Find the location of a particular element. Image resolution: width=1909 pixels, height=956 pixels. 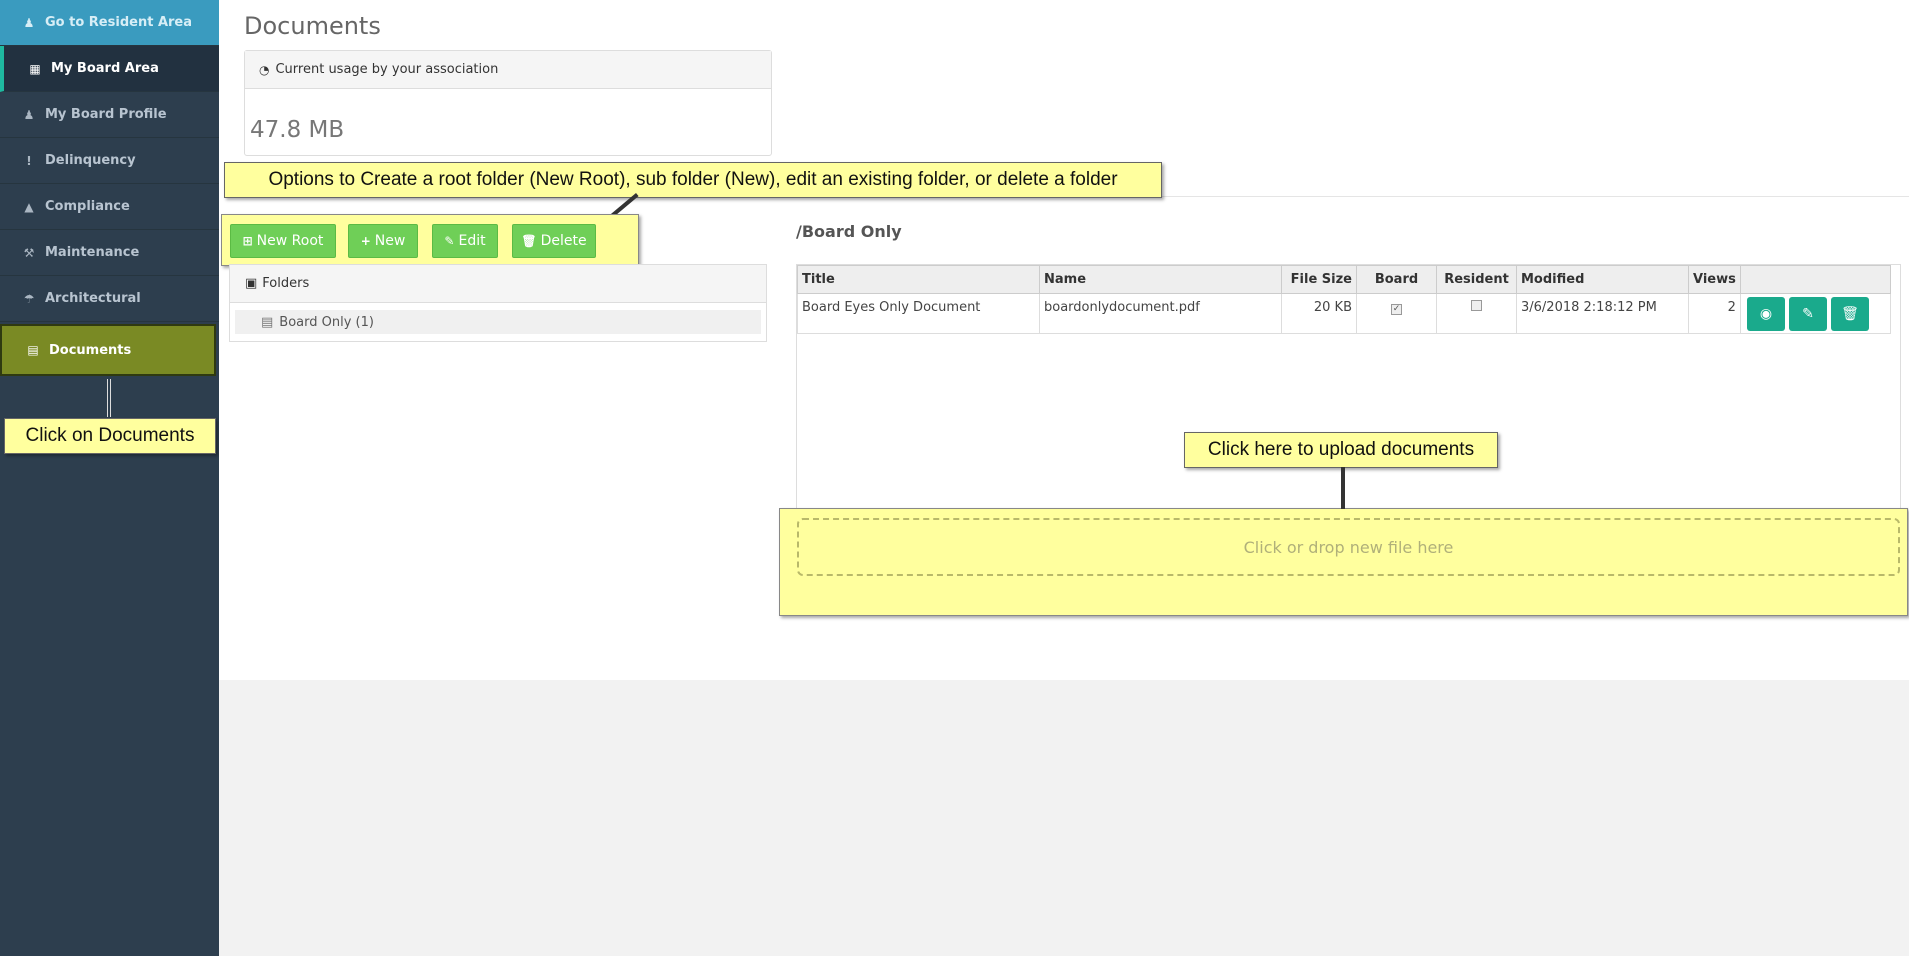

resident-checkbox is located at coordinates (1476, 305).